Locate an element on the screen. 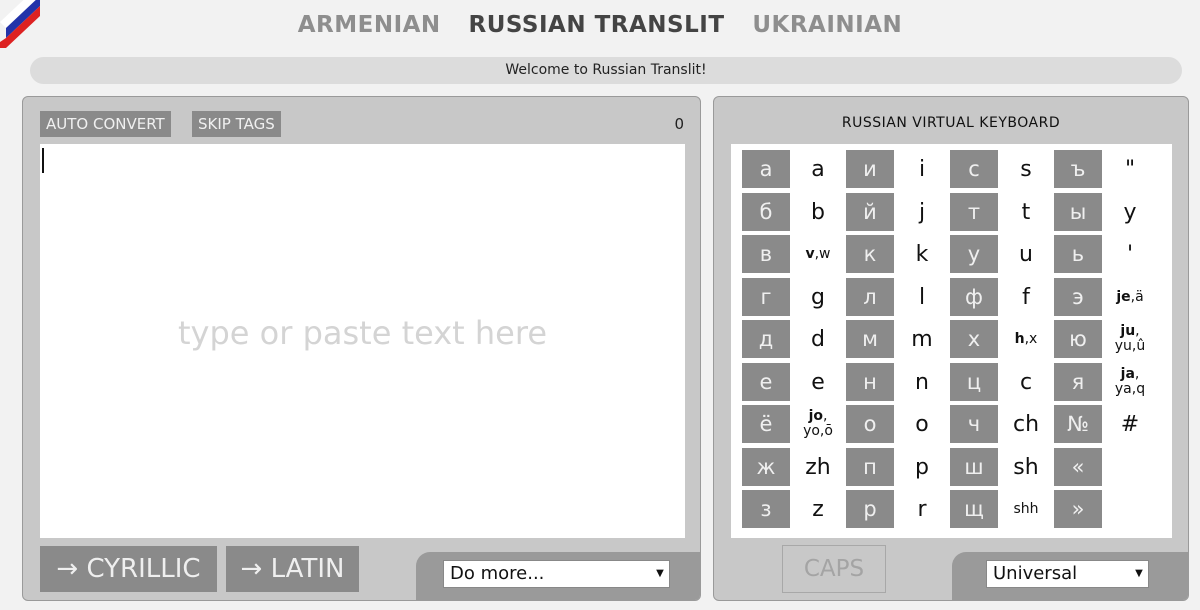 Image resolution: width=1200 pixels, height=610 pixels. key-latin-hint: f is located at coordinates (1026, 297).